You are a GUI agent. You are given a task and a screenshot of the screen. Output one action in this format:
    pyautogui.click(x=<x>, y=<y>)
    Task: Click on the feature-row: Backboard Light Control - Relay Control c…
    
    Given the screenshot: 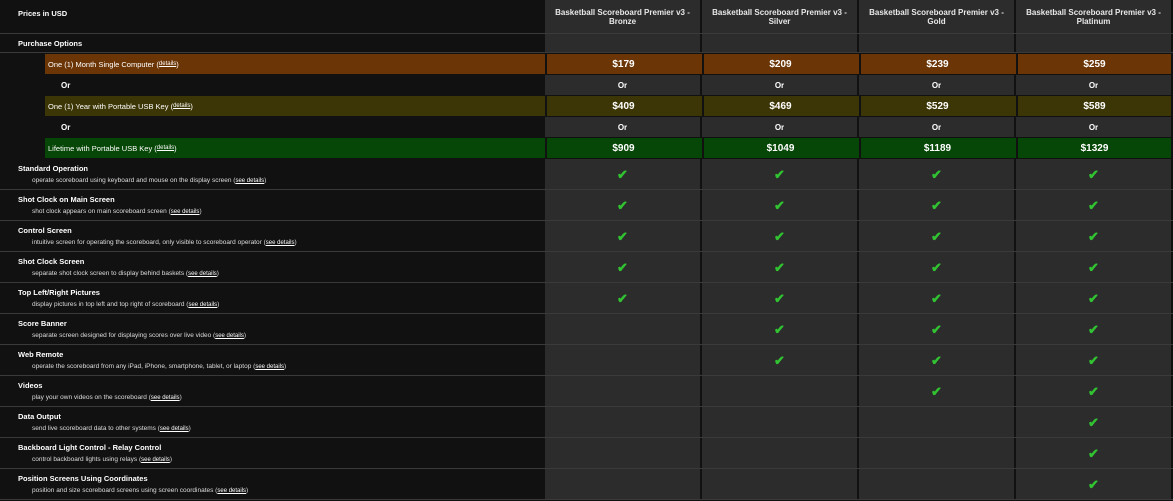 What is the action you would take?
    pyautogui.click(x=586, y=453)
    